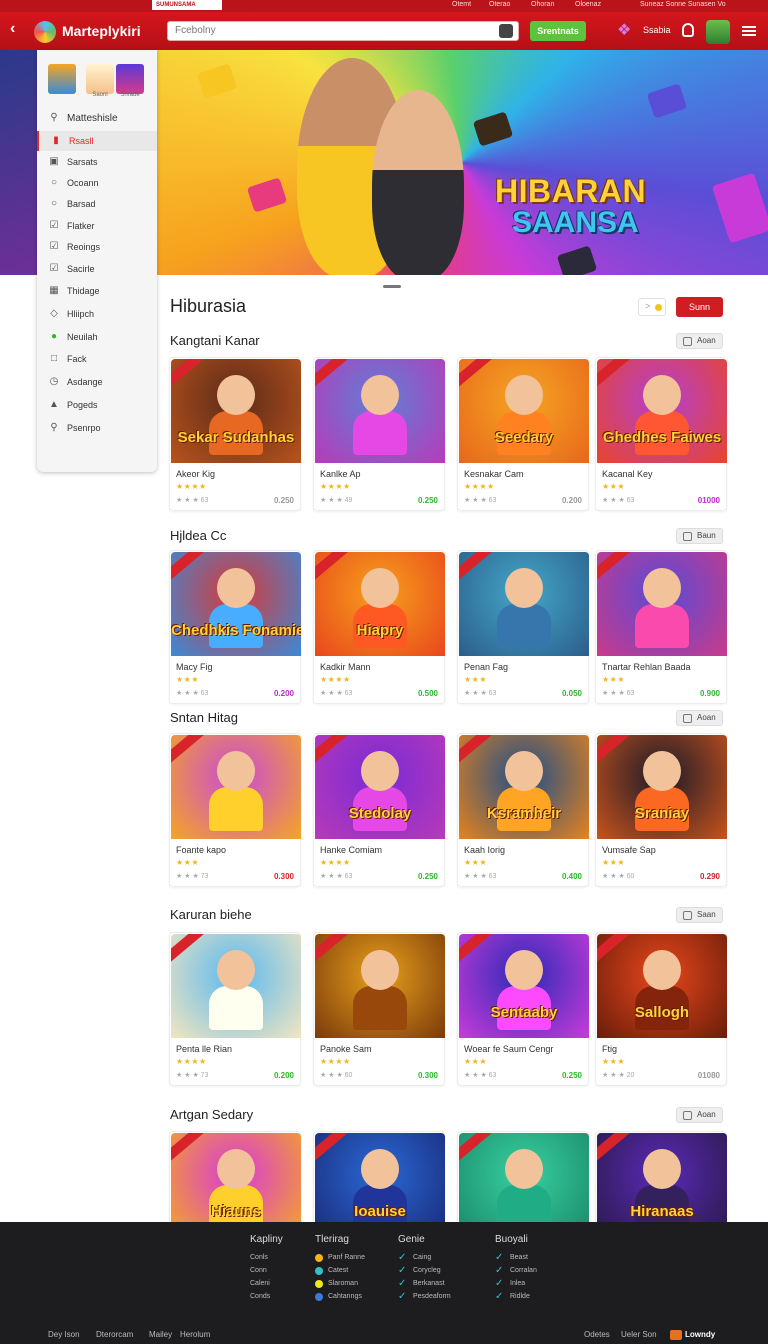 This screenshot has height=1344, width=768. Describe the element at coordinates (97, 226) in the screenshot. I see `sidebar-item: ☑ Flatker` at that location.